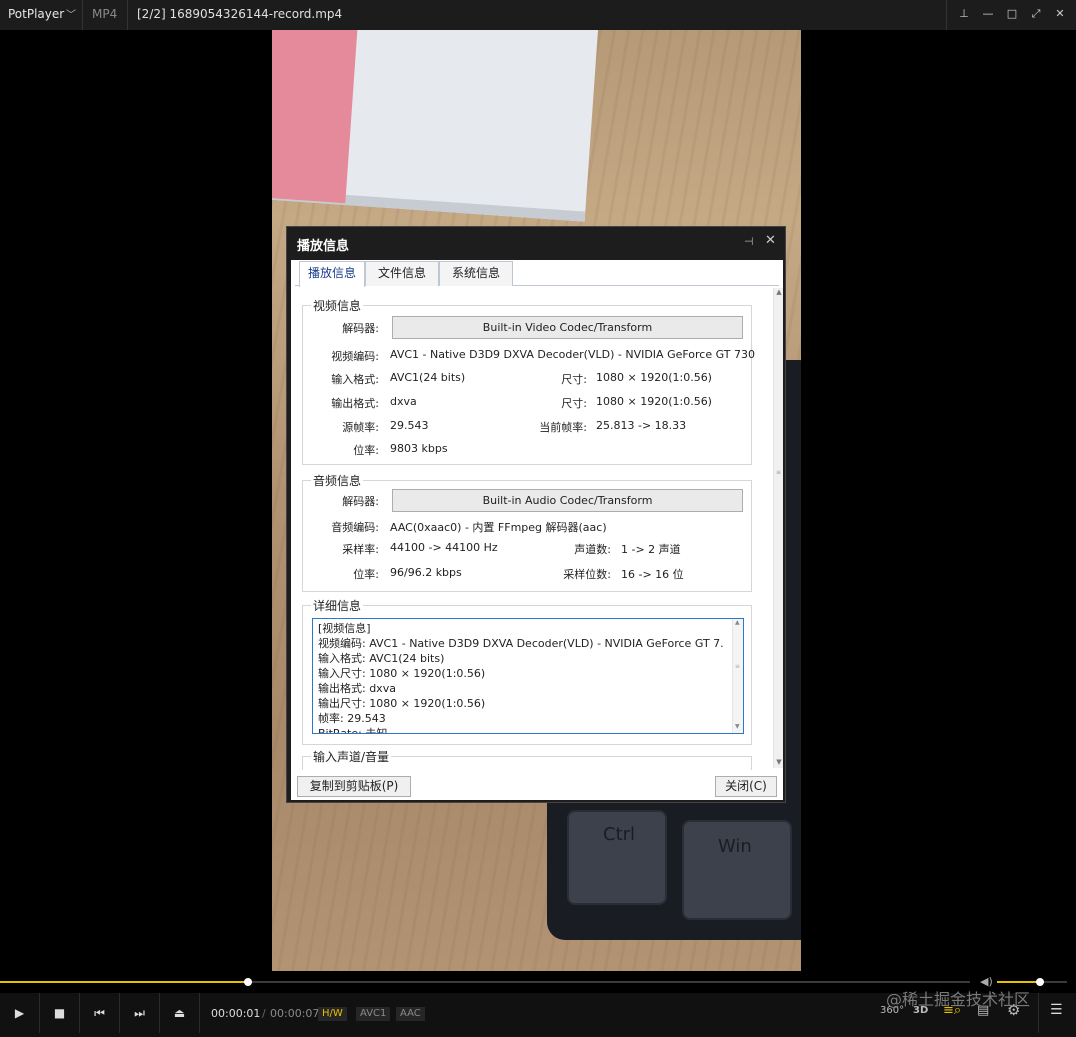  I want to click on tab-file-info: 文件信息, so click(402, 273).